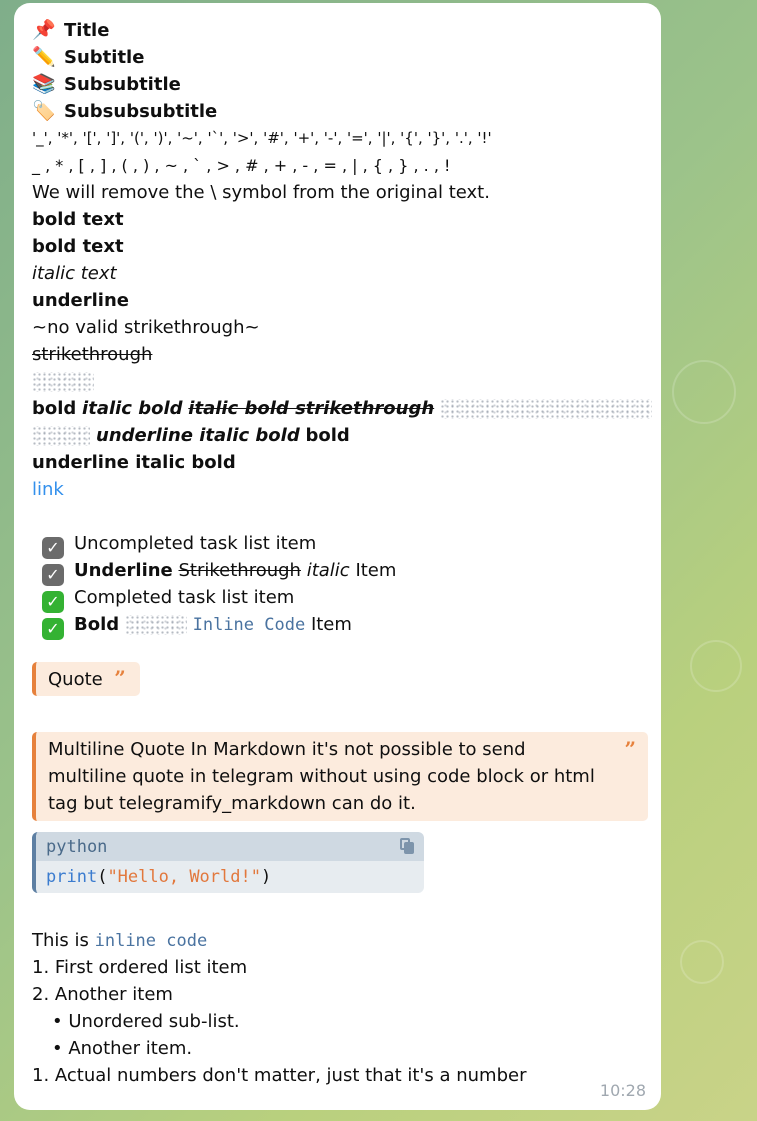  Describe the element at coordinates (337, 940) in the screenshot. I see `inline-code-line: This is inline code` at that location.